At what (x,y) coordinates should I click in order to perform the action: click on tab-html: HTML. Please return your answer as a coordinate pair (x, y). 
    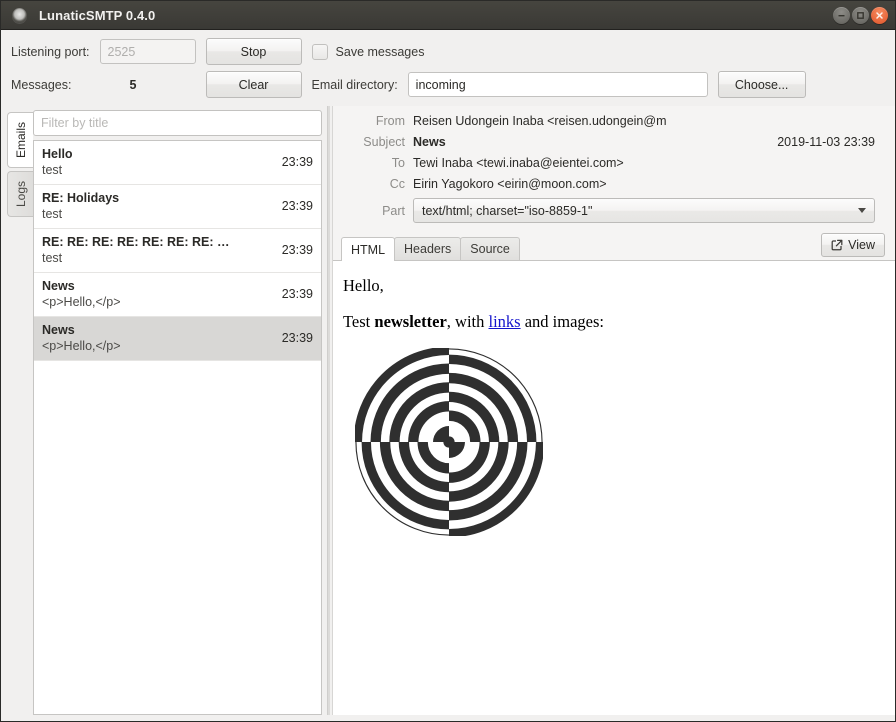
    Looking at the image, I should click on (368, 249).